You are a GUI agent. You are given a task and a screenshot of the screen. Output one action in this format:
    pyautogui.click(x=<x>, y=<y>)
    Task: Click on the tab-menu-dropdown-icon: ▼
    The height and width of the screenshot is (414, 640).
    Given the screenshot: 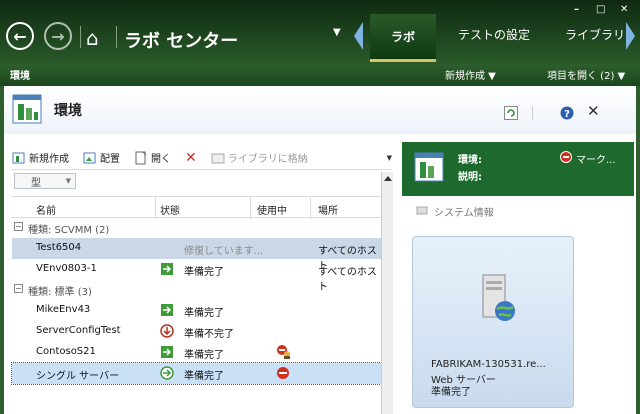 What is the action you would take?
    pyautogui.click(x=337, y=32)
    